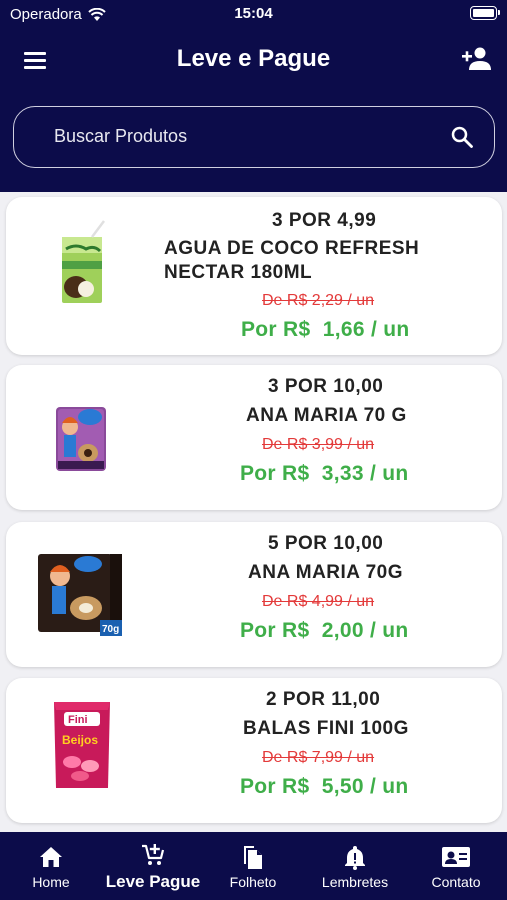 The height and width of the screenshot is (900, 507). I want to click on tab-label: Lembretes, so click(355, 882).